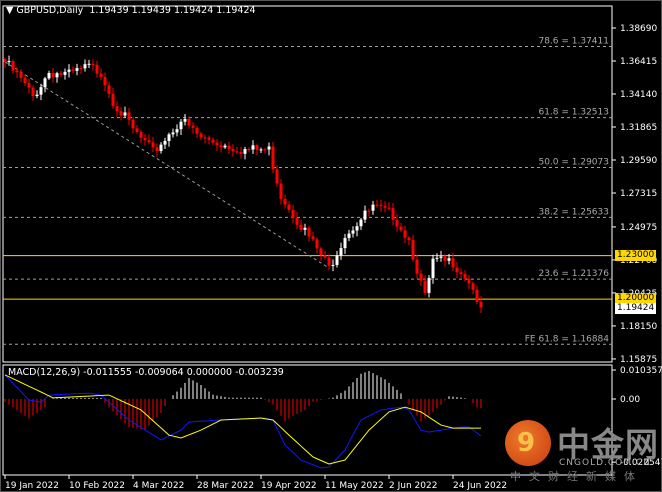 Image resolution: width=662 pixels, height=492 pixels. What do you see at coordinates (573, 113) in the screenshot?
I see `fib-level-label: 61.8 = 1.32513` at bounding box center [573, 113].